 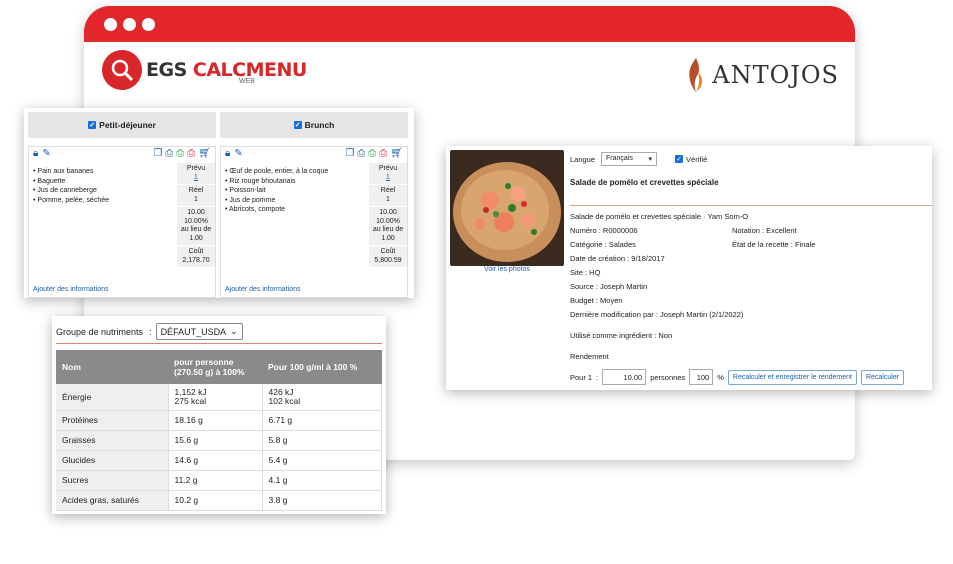 What do you see at coordinates (314, 125) in the screenshot?
I see `column-header: ✓ Brunch` at bounding box center [314, 125].